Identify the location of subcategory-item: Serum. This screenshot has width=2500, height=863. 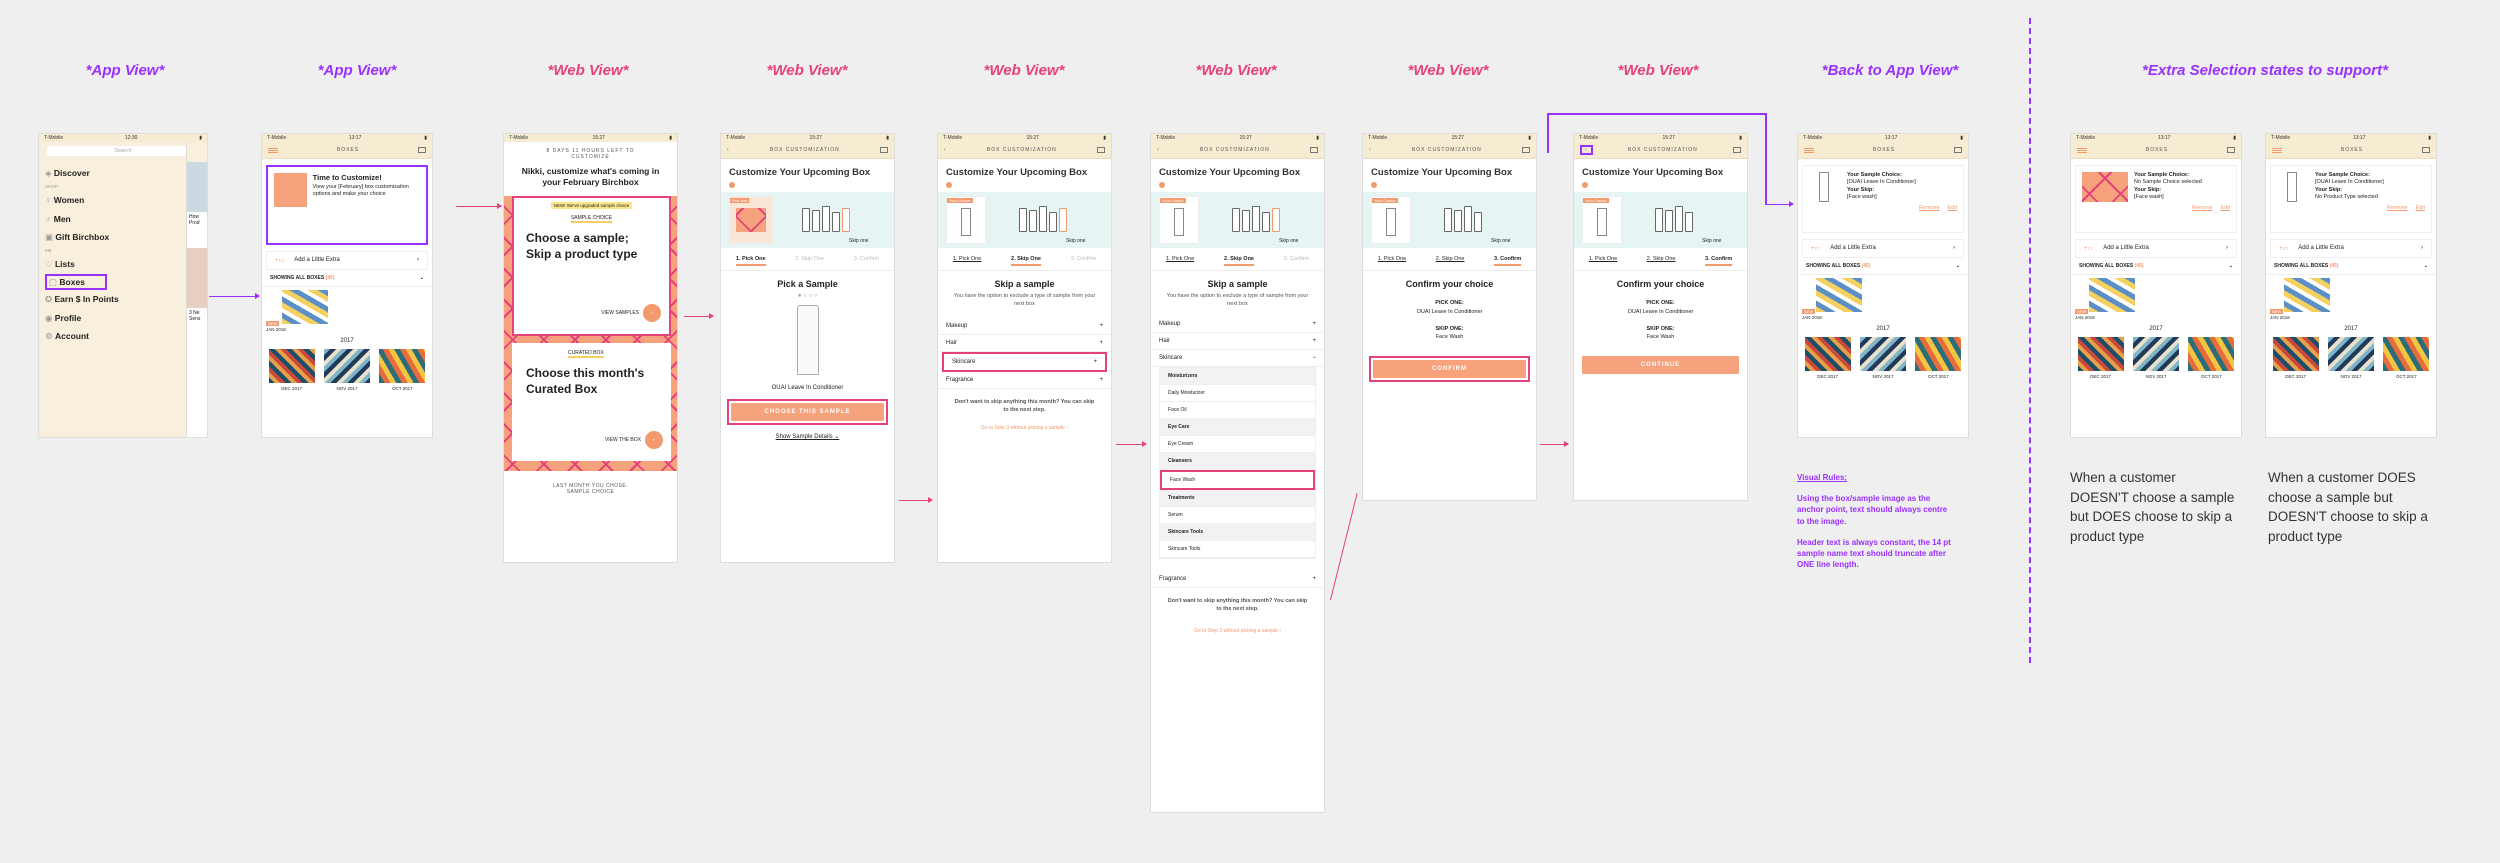
(1237, 516).